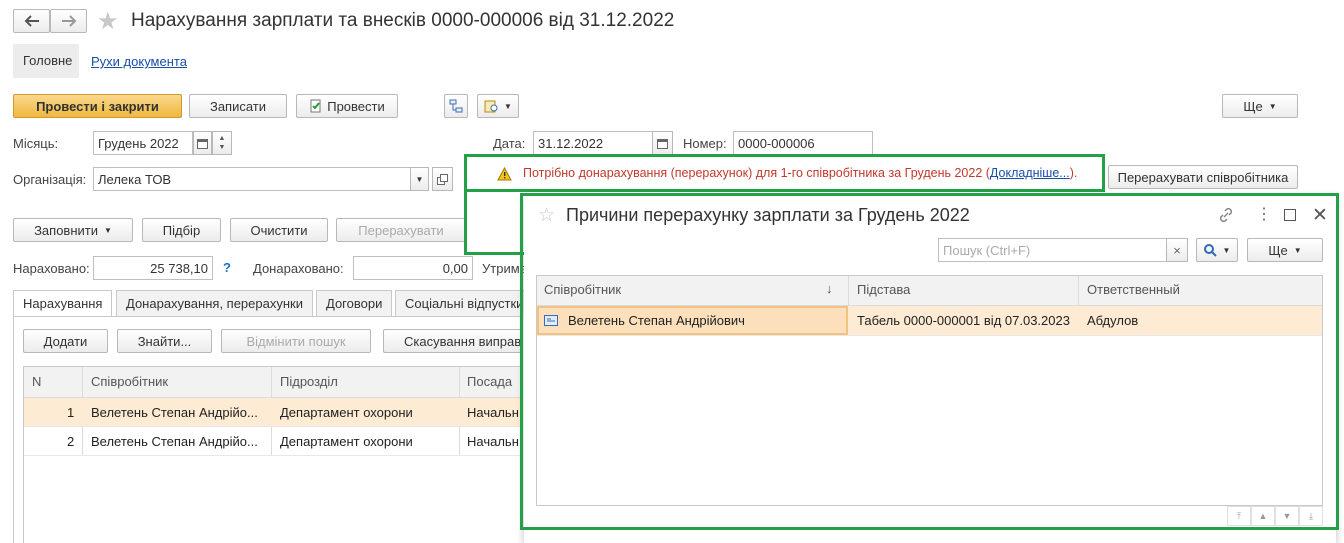 The image size is (1344, 543). I want to click on organization-field: Лелека ТОВ, so click(252, 179).